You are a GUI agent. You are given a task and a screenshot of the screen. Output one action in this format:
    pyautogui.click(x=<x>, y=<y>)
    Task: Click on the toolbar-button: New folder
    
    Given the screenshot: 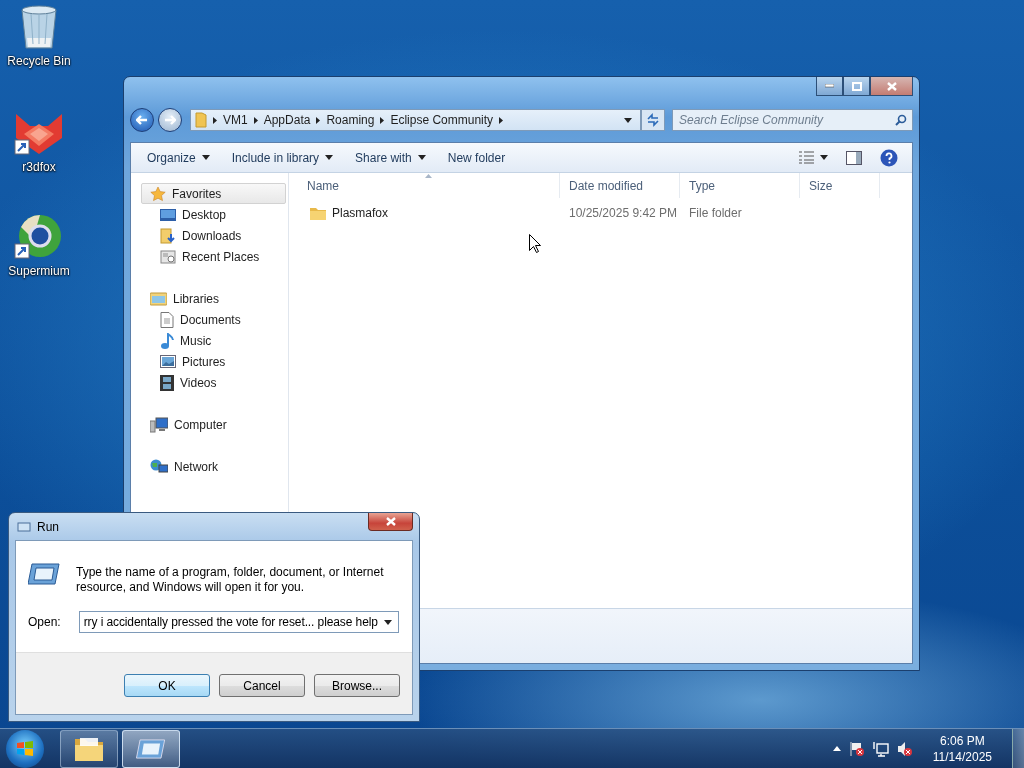 What is the action you would take?
    pyautogui.click(x=476, y=157)
    